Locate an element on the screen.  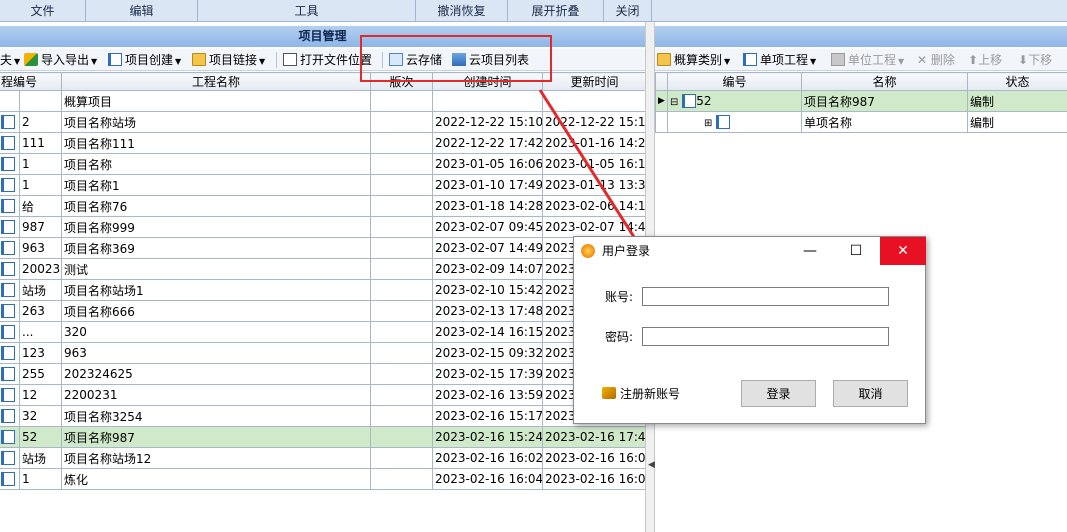
move-down-button: ⬇下移 is located at coordinates (1035, 60).